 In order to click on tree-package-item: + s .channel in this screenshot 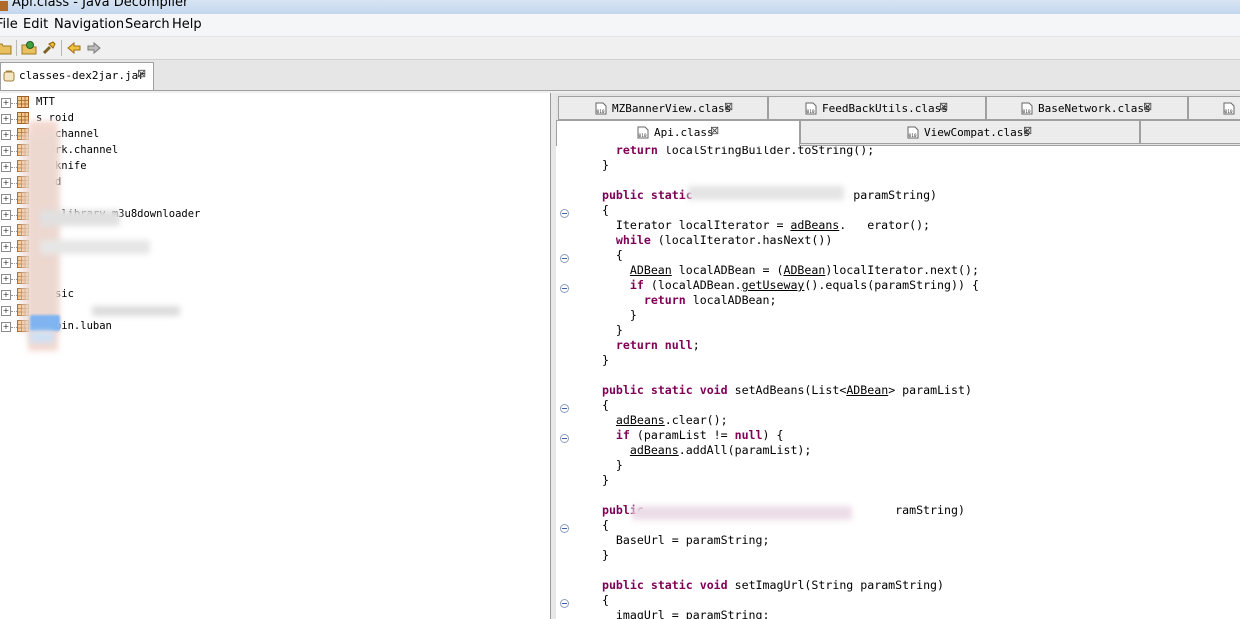, I will do `click(270, 135)`.